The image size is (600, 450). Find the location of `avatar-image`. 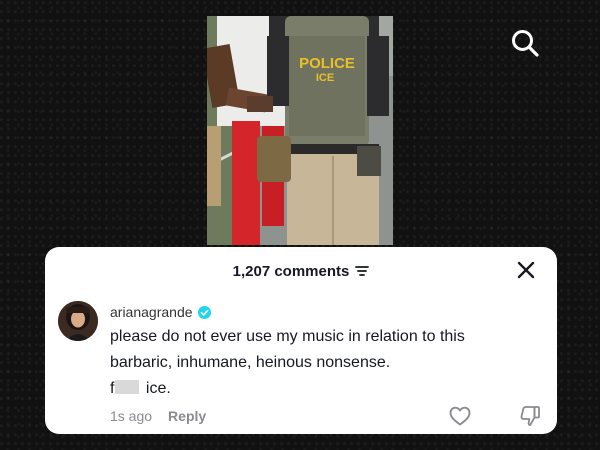

avatar-image is located at coordinates (78, 321).